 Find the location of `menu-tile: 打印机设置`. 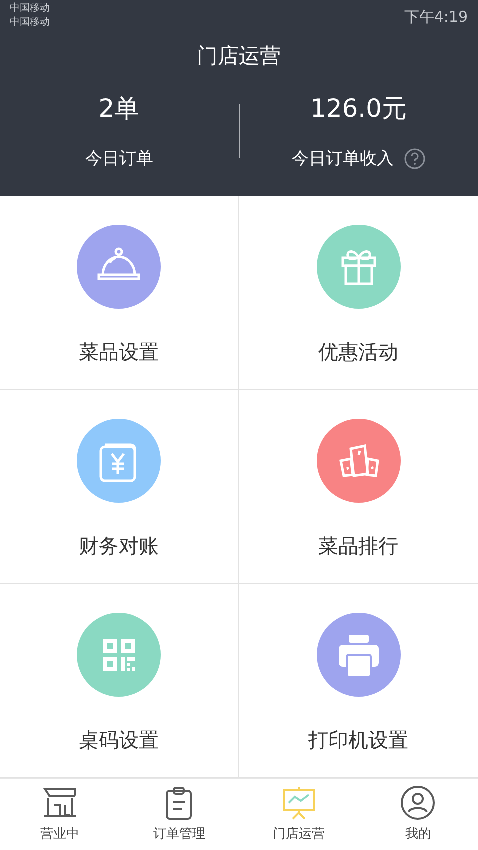

menu-tile: 打印机设置 is located at coordinates (358, 681).